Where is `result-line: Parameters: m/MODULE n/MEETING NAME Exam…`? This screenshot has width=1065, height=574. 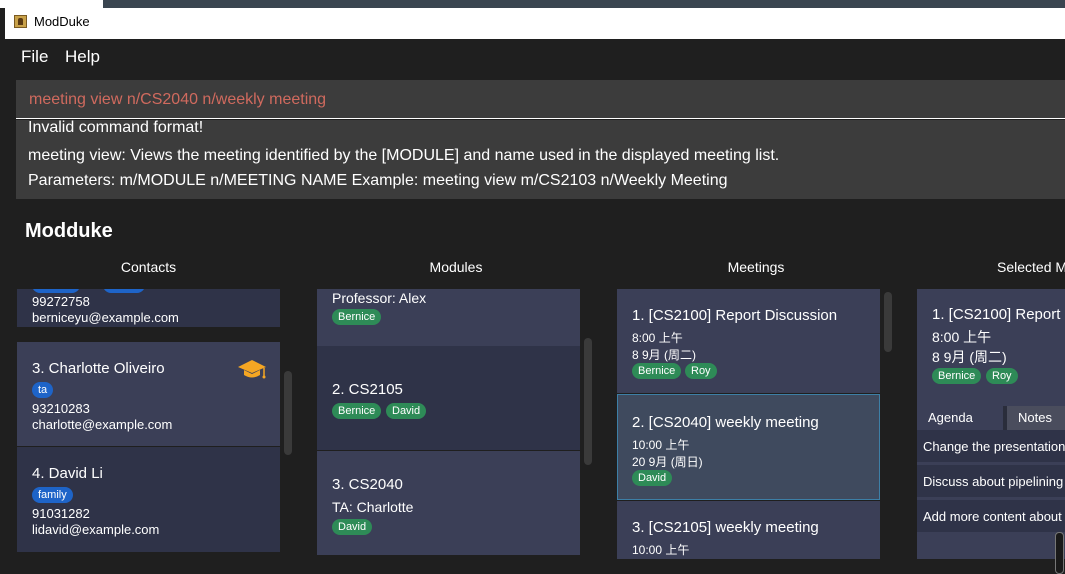 result-line: Parameters: m/MODULE n/MEETING NAME Exam… is located at coordinates (378, 180).